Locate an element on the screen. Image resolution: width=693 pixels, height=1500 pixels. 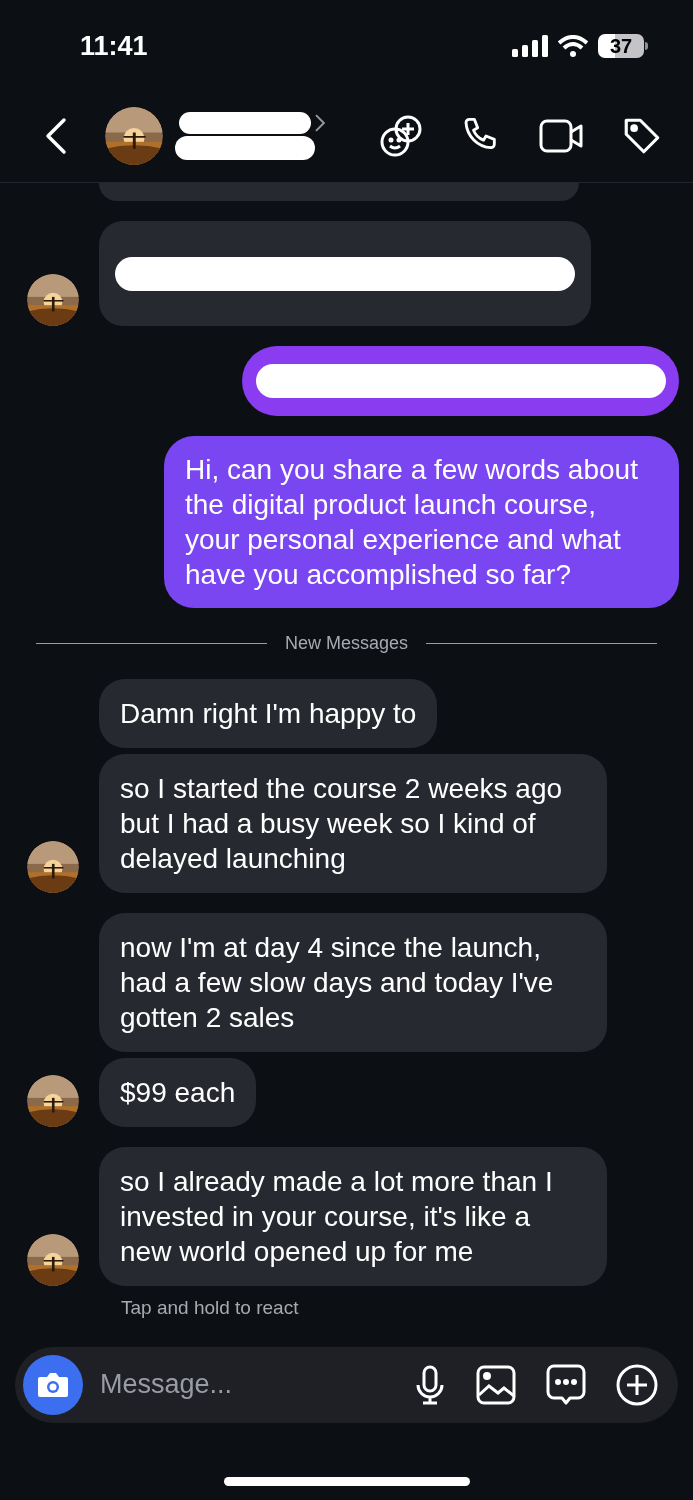
image-icon is located at coordinates (496, 1384).